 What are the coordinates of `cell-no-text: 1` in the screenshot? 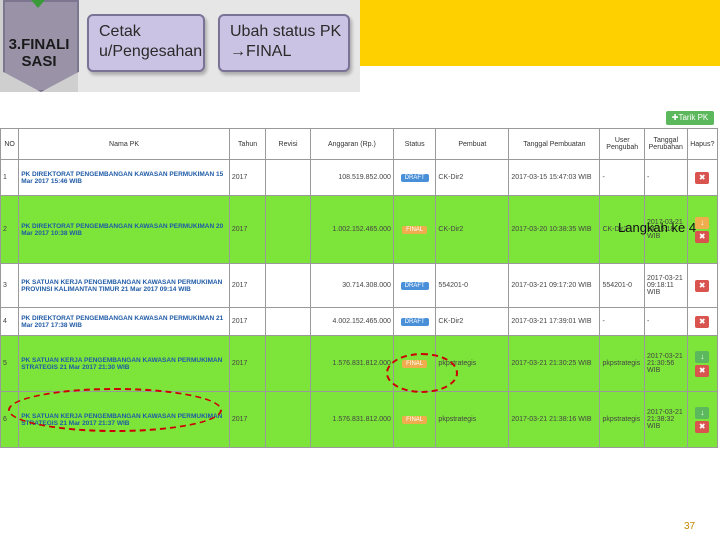 It's located at (5, 177).